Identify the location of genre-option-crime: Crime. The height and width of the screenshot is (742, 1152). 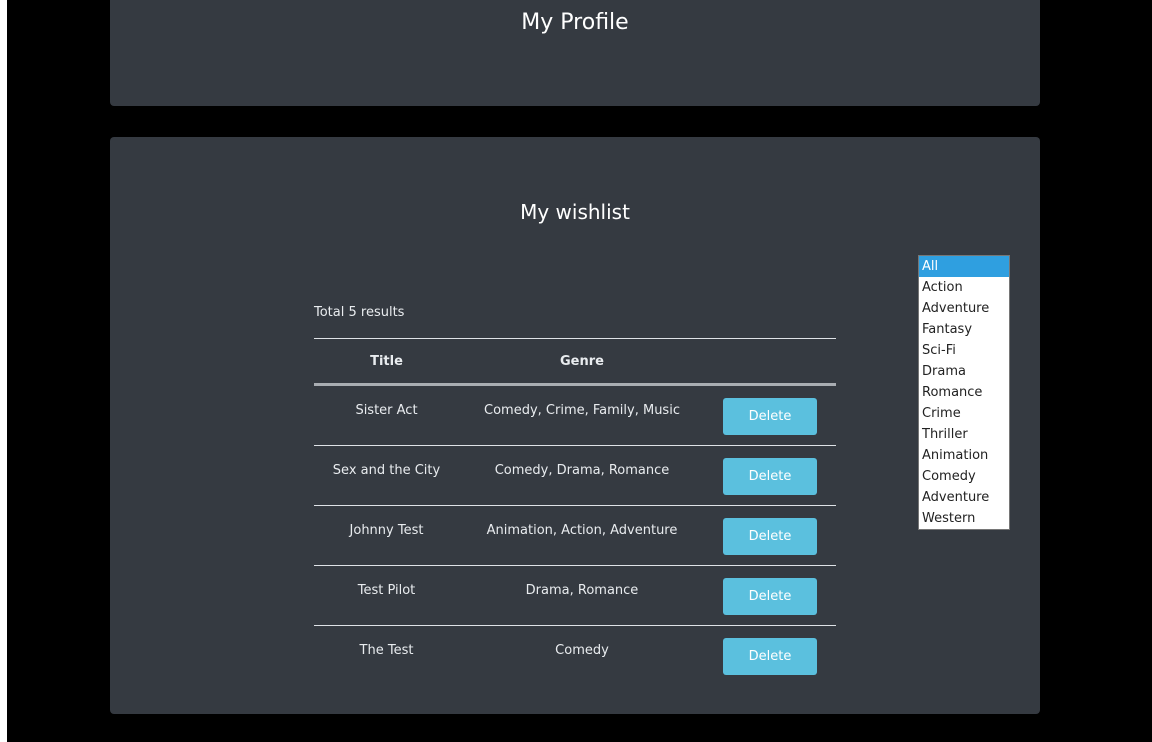
(964, 413).